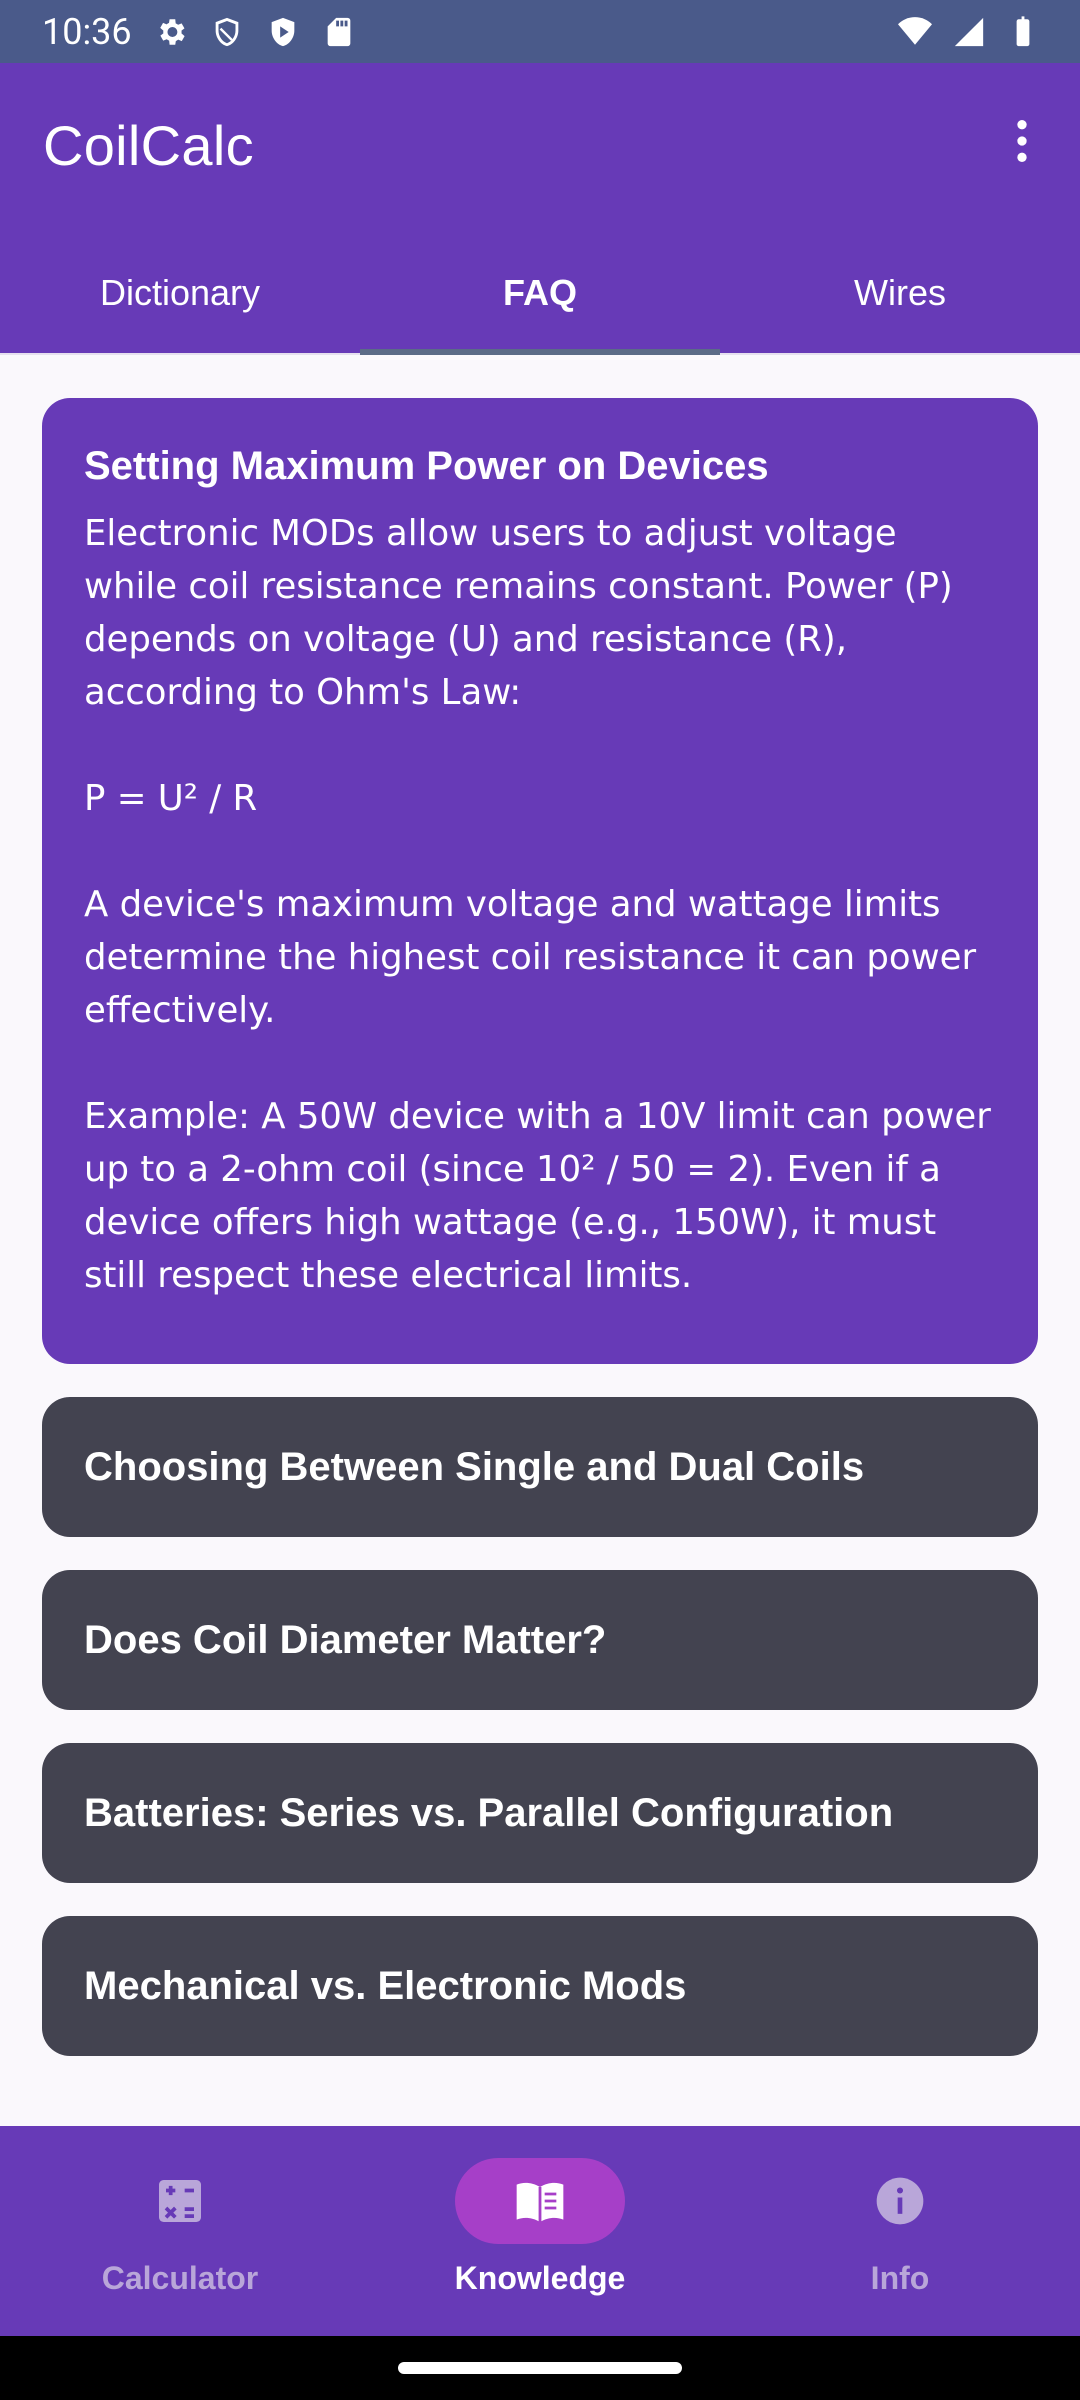 Image resolution: width=1080 pixels, height=2400 pixels. I want to click on tab-wires: Wires, so click(900, 293).